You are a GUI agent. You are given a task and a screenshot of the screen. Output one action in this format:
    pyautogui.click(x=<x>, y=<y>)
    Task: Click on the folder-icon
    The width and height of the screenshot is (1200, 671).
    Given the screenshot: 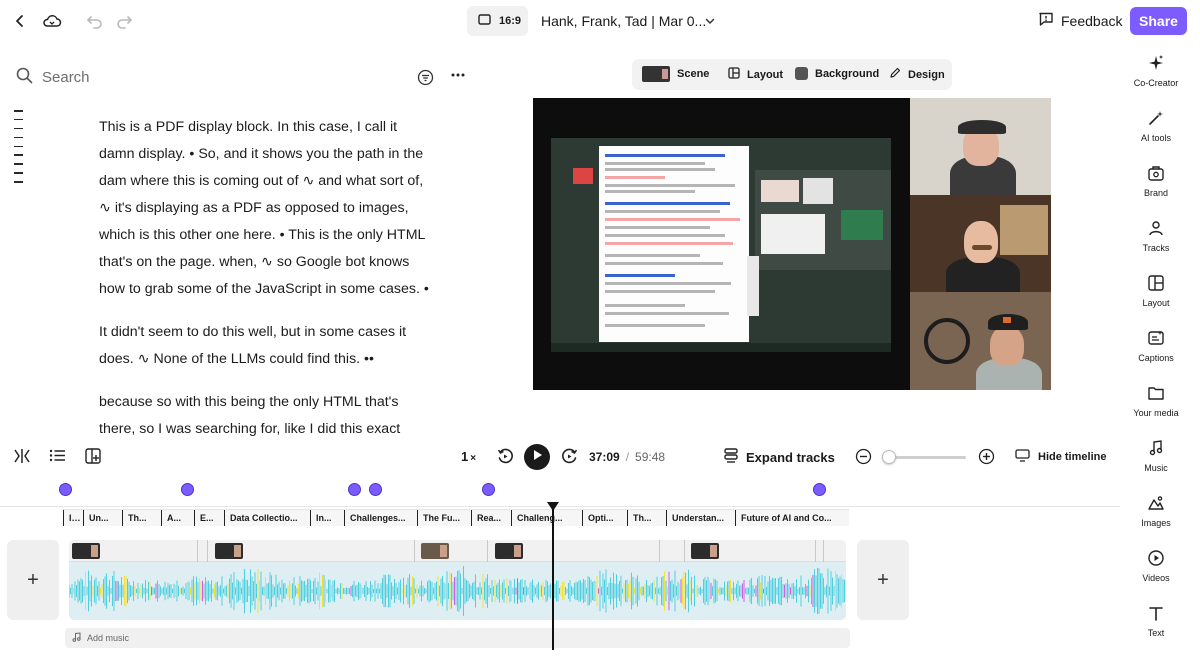 What is the action you would take?
    pyautogui.click(x=1156, y=393)
    